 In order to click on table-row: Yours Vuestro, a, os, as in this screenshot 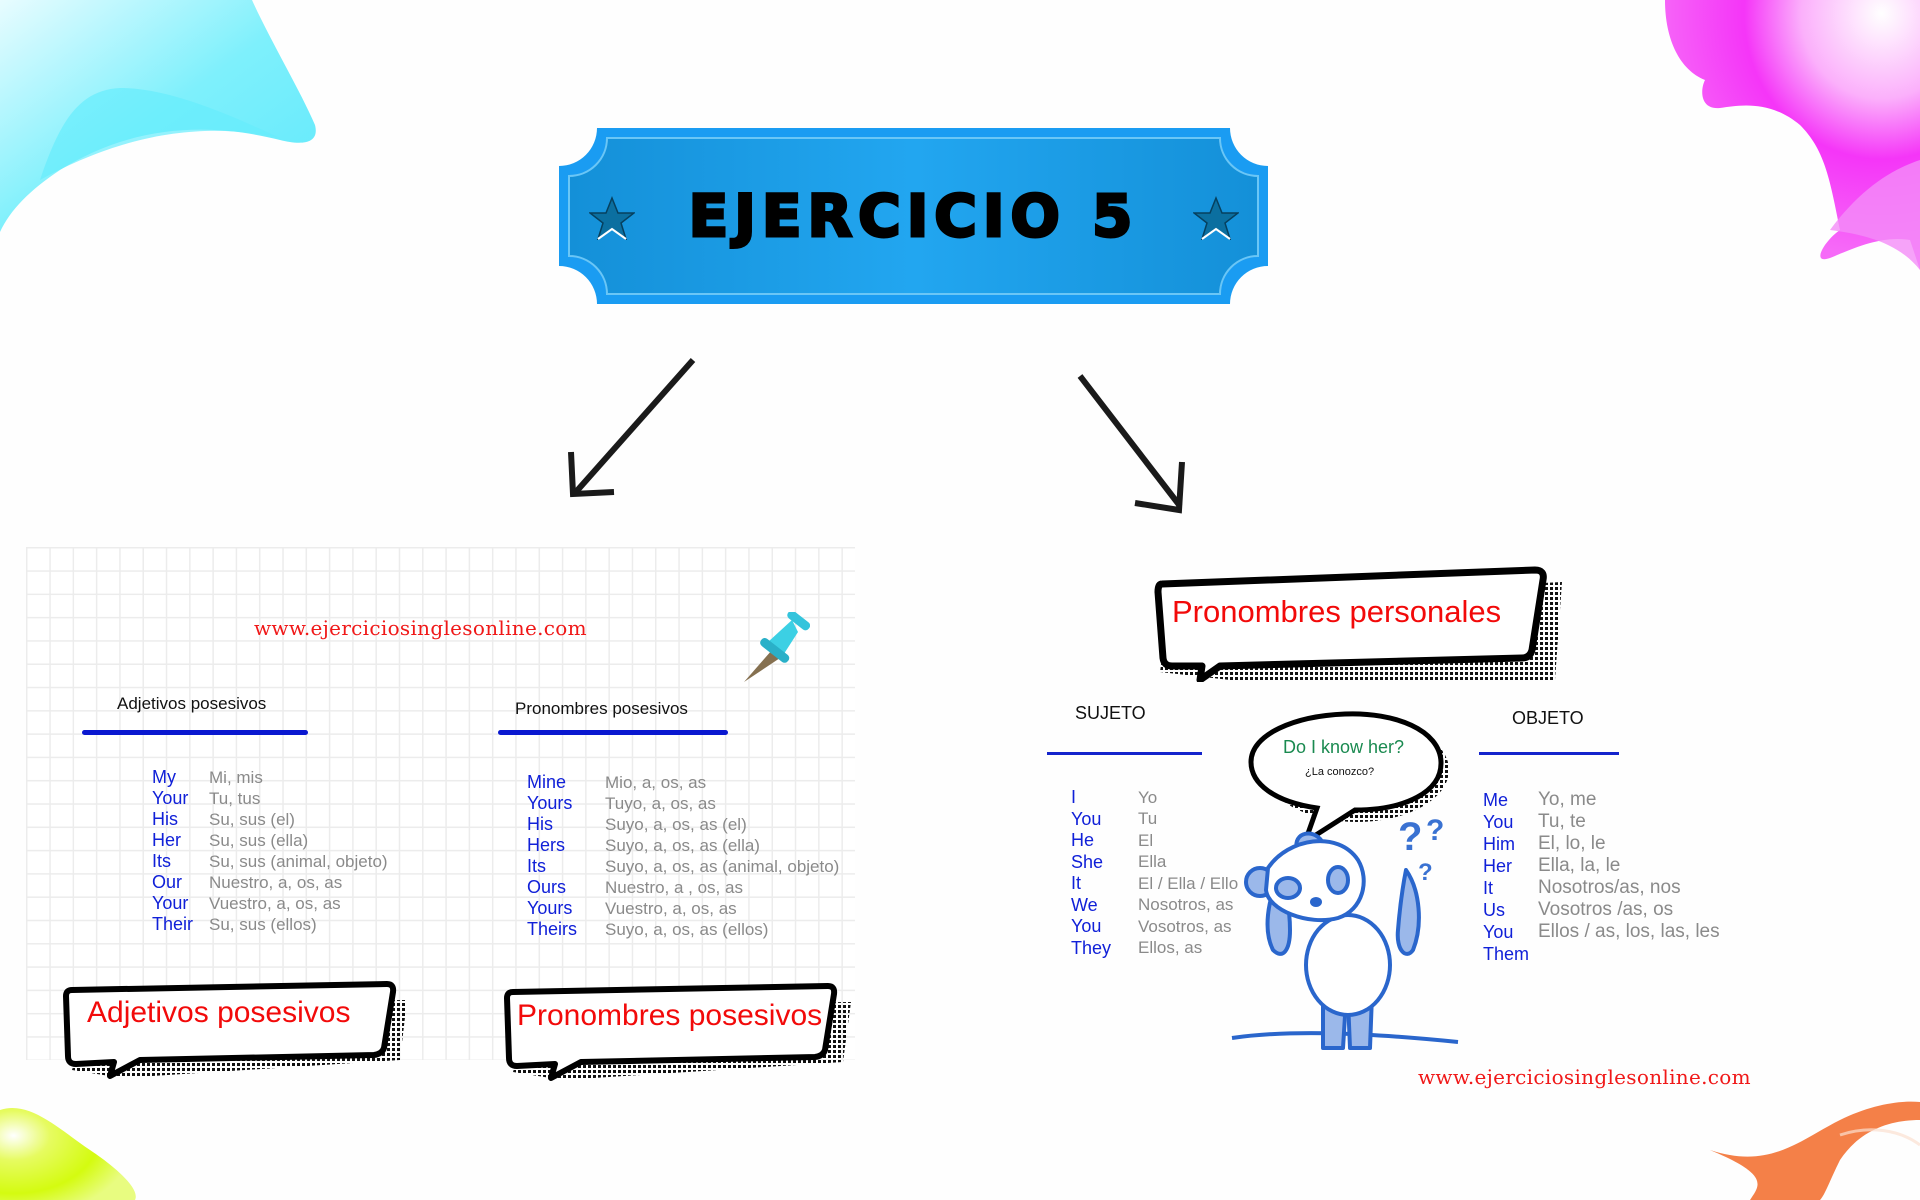, I will do `click(683, 908)`.